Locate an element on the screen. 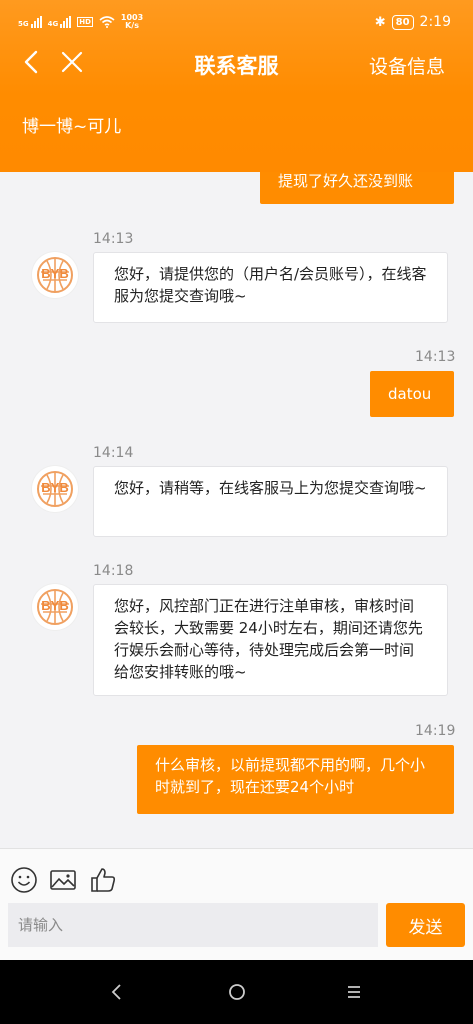 The height and width of the screenshot is (1024, 473). signal-icon: 5G is located at coordinates (30, 22).